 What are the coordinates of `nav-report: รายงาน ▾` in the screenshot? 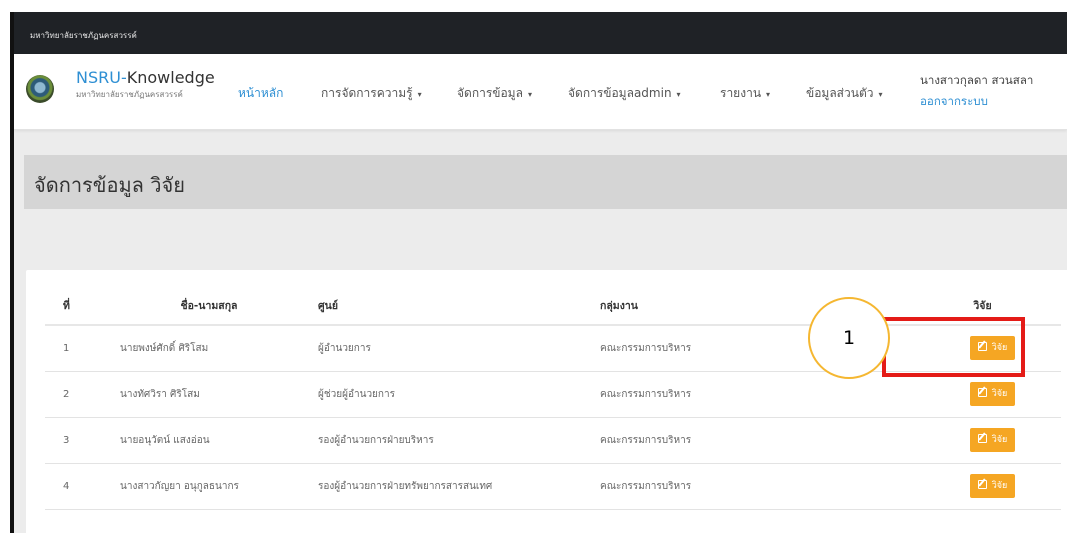 It's located at (745, 93).